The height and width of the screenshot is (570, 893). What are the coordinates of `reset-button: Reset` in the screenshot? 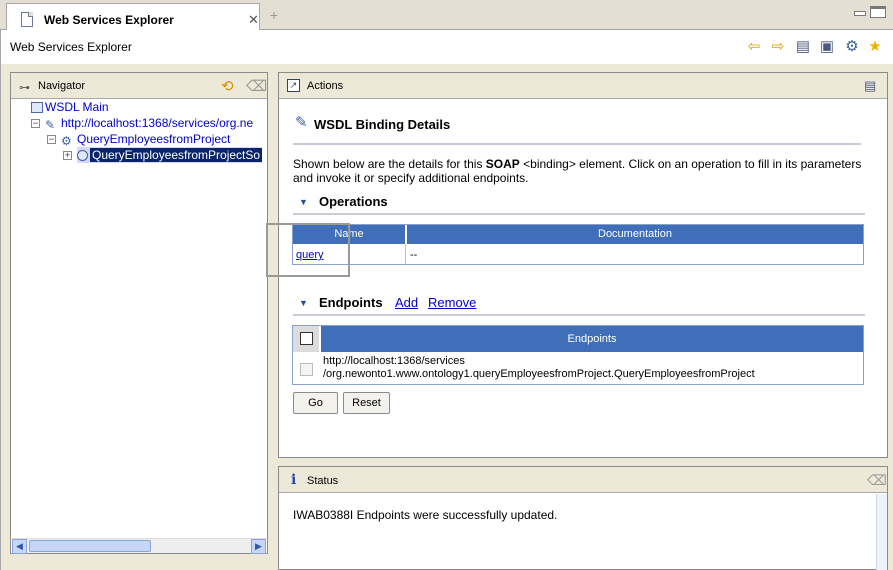 It's located at (366, 403).